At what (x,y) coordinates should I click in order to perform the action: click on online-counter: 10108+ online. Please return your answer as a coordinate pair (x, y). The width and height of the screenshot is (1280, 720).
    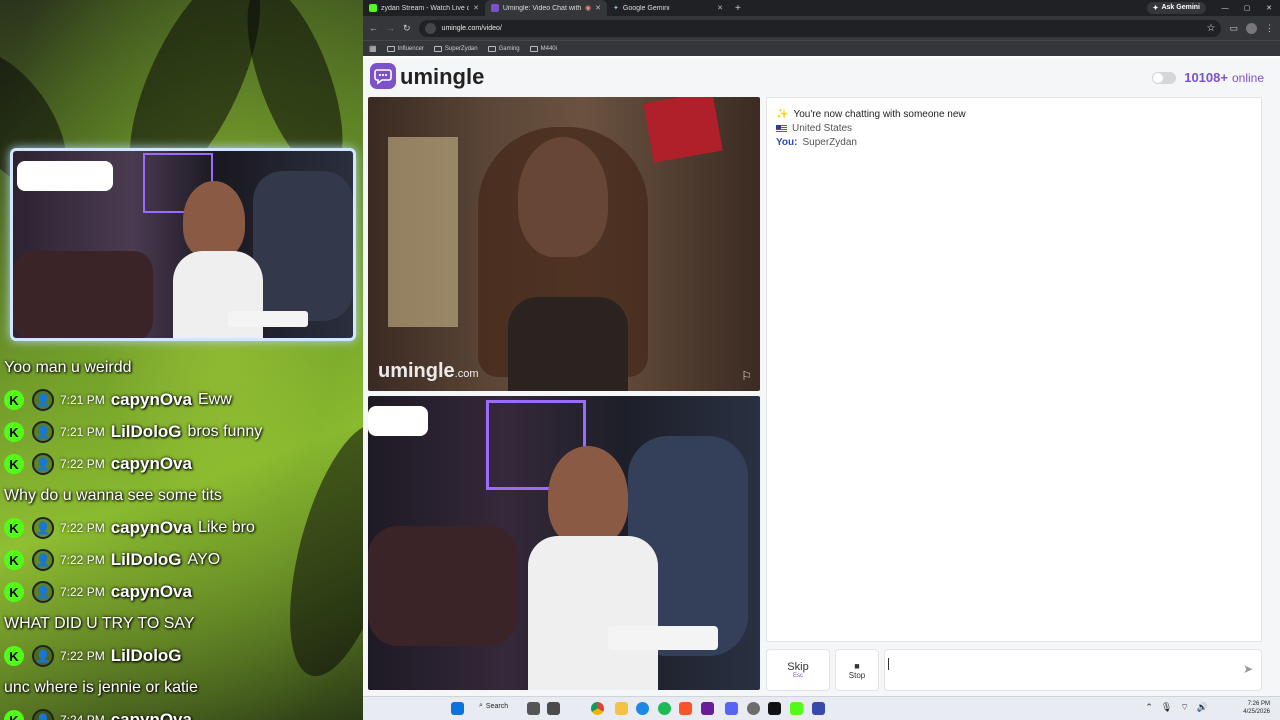
    Looking at the image, I should click on (1208, 77).